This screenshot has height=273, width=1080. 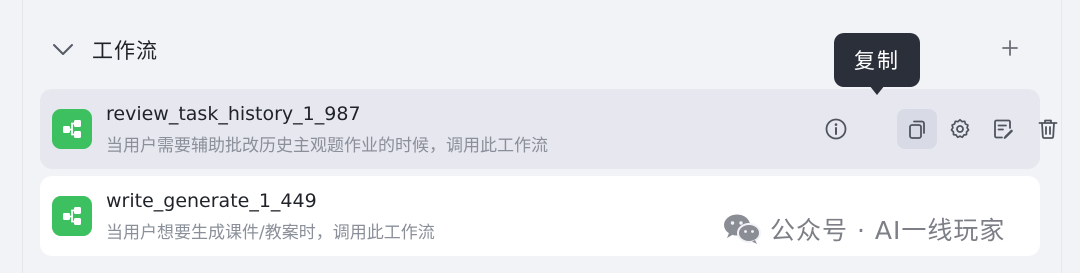 What do you see at coordinates (877, 60) in the screenshot?
I see `tooltip-label: 复制` at bounding box center [877, 60].